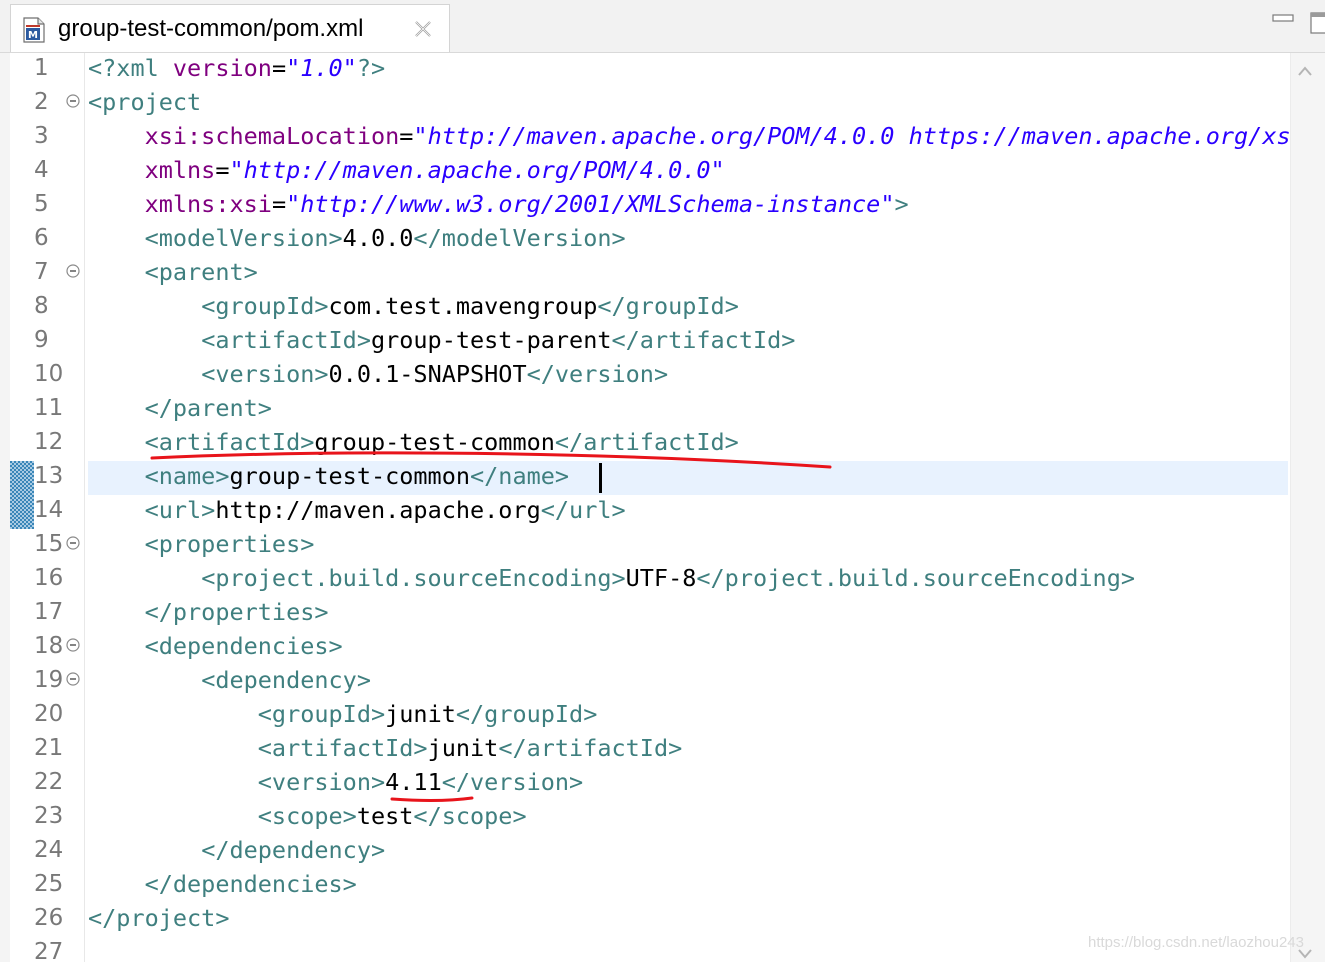 The width and height of the screenshot is (1325, 962). What do you see at coordinates (645, 682) in the screenshot?
I see `code-line: 19 <dependency>` at bounding box center [645, 682].